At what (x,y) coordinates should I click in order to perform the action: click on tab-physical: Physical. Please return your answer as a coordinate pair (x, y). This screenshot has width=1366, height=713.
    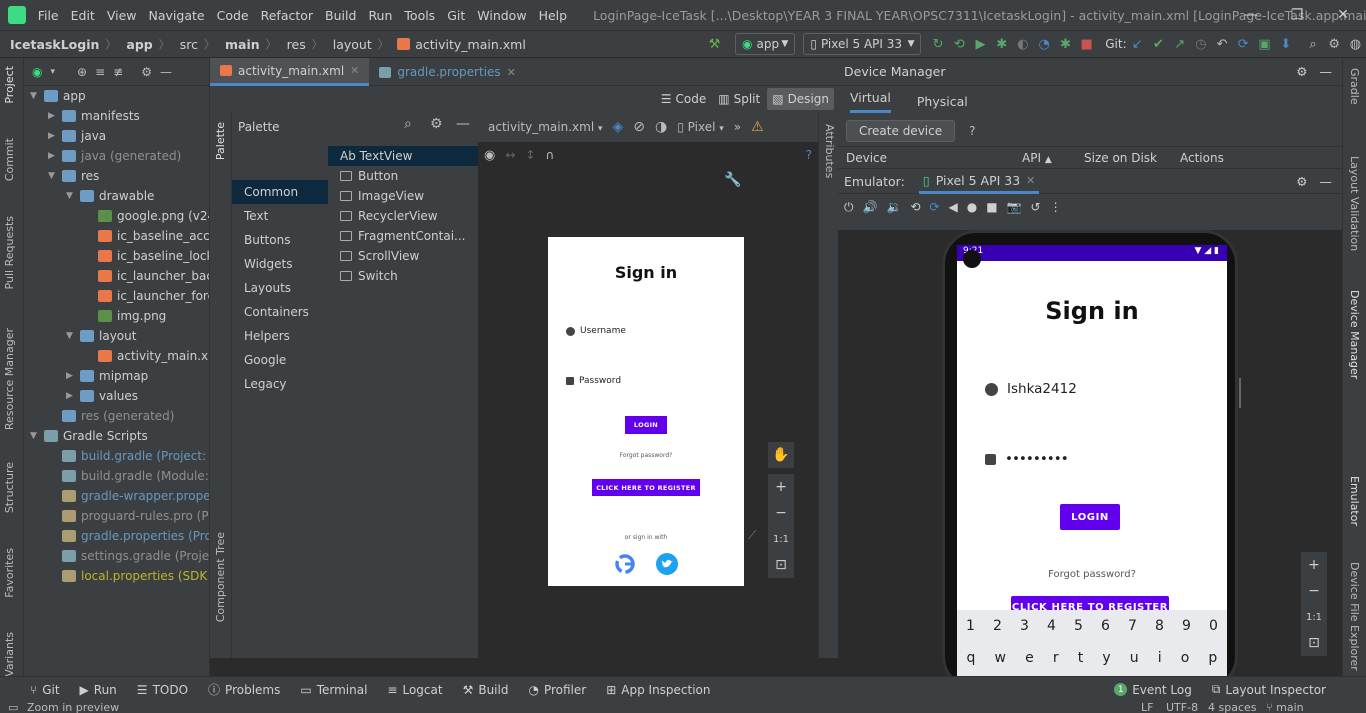
    Looking at the image, I should click on (942, 101).